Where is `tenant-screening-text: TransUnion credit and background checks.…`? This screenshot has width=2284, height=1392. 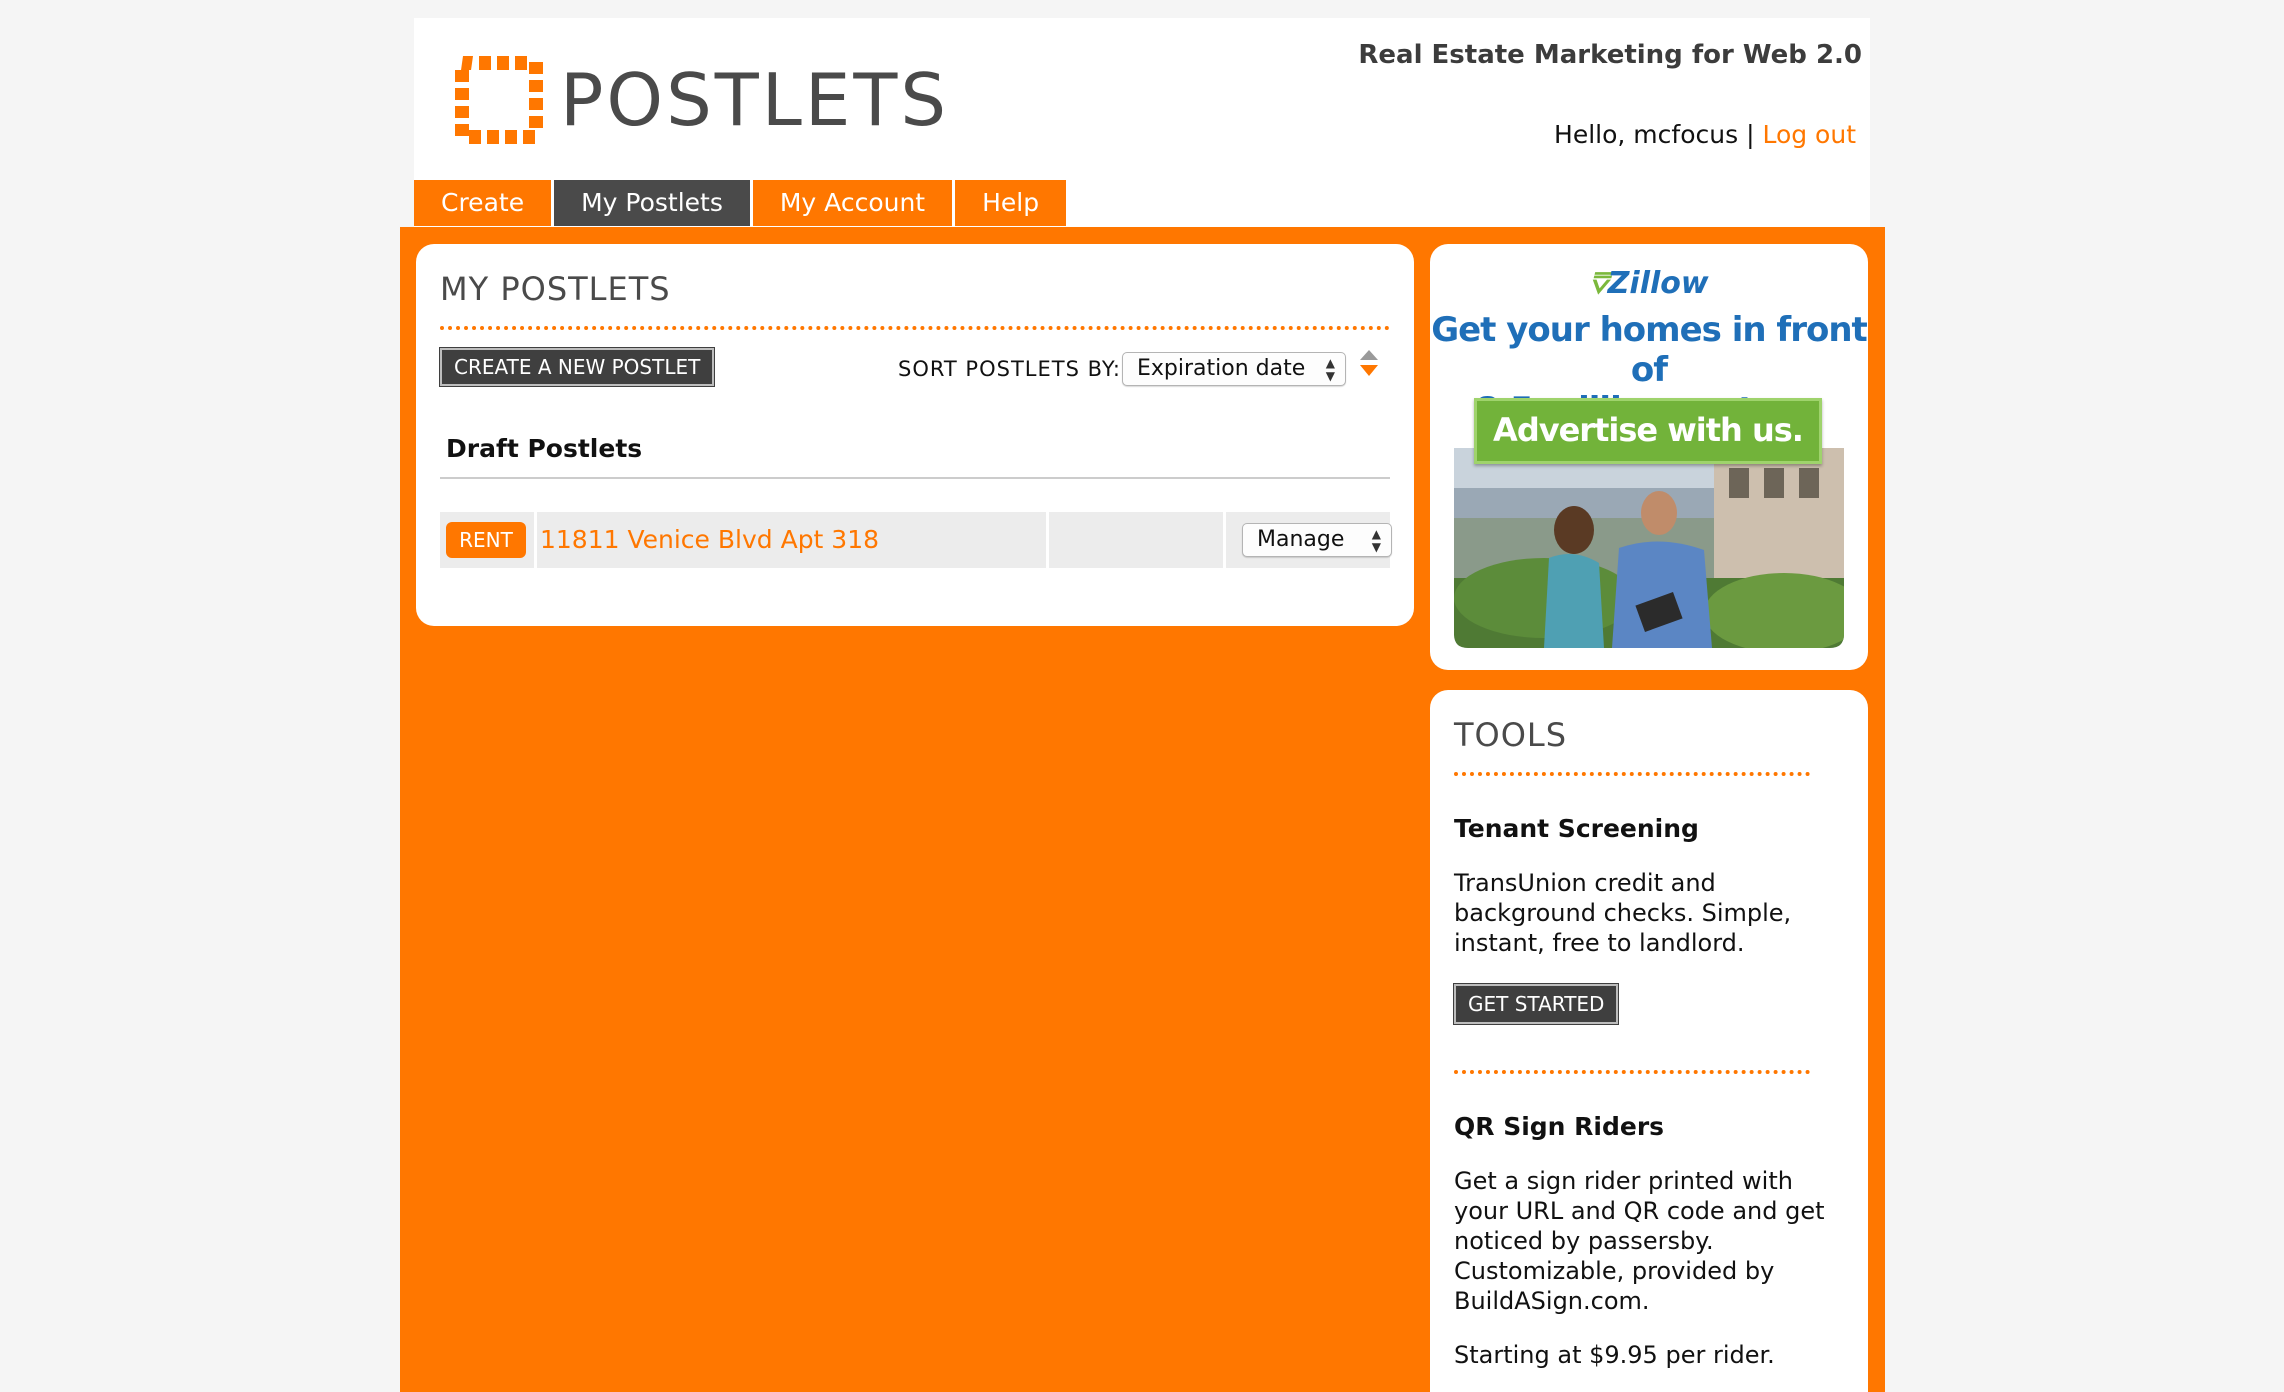
tenant-screening-text: TransUnion credit and background checks.… is located at coordinates (1623, 913).